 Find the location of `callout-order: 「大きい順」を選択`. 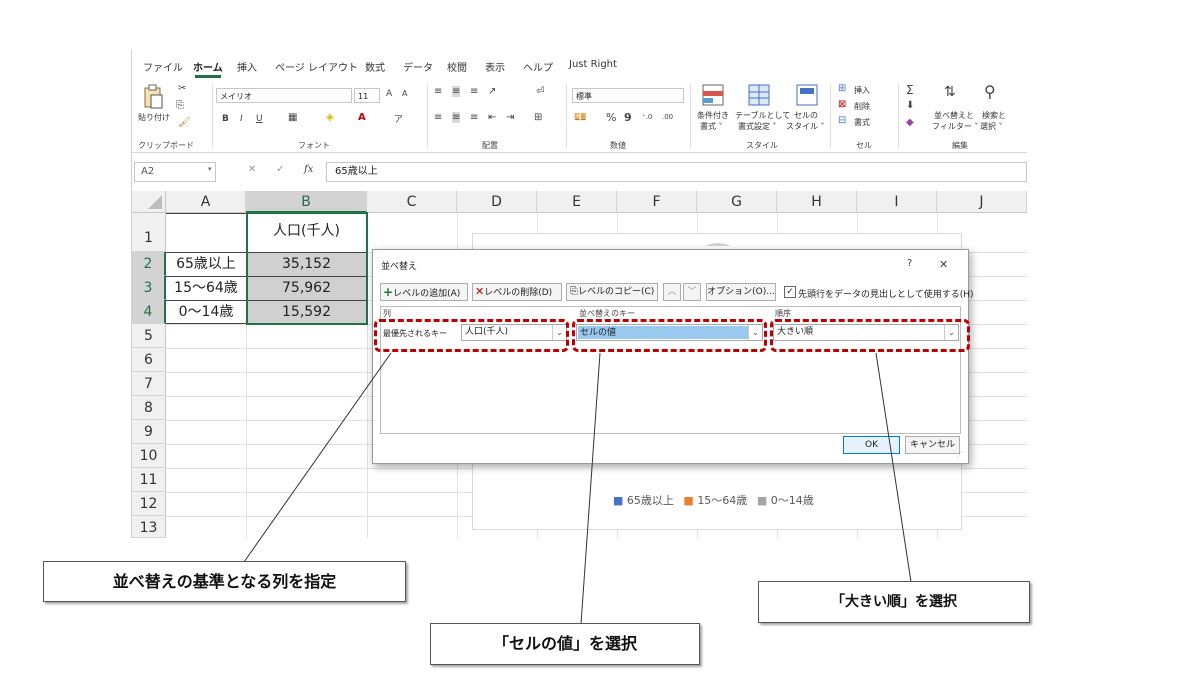

callout-order: 「大きい順」を選択 is located at coordinates (894, 602).